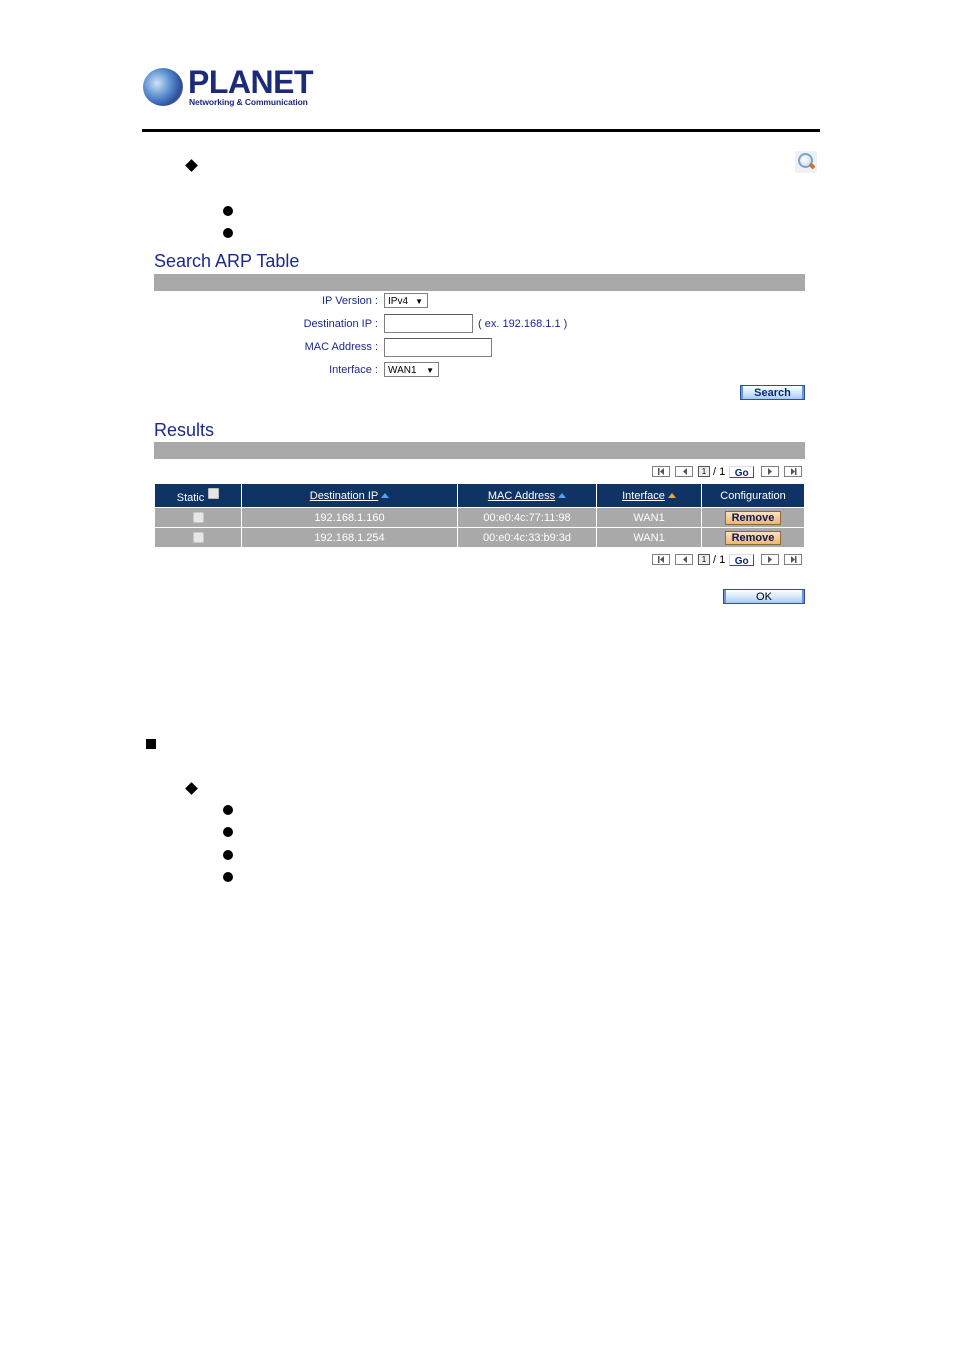  I want to click on search-arp-table-title: Search ARP Table, so click(227, 261).